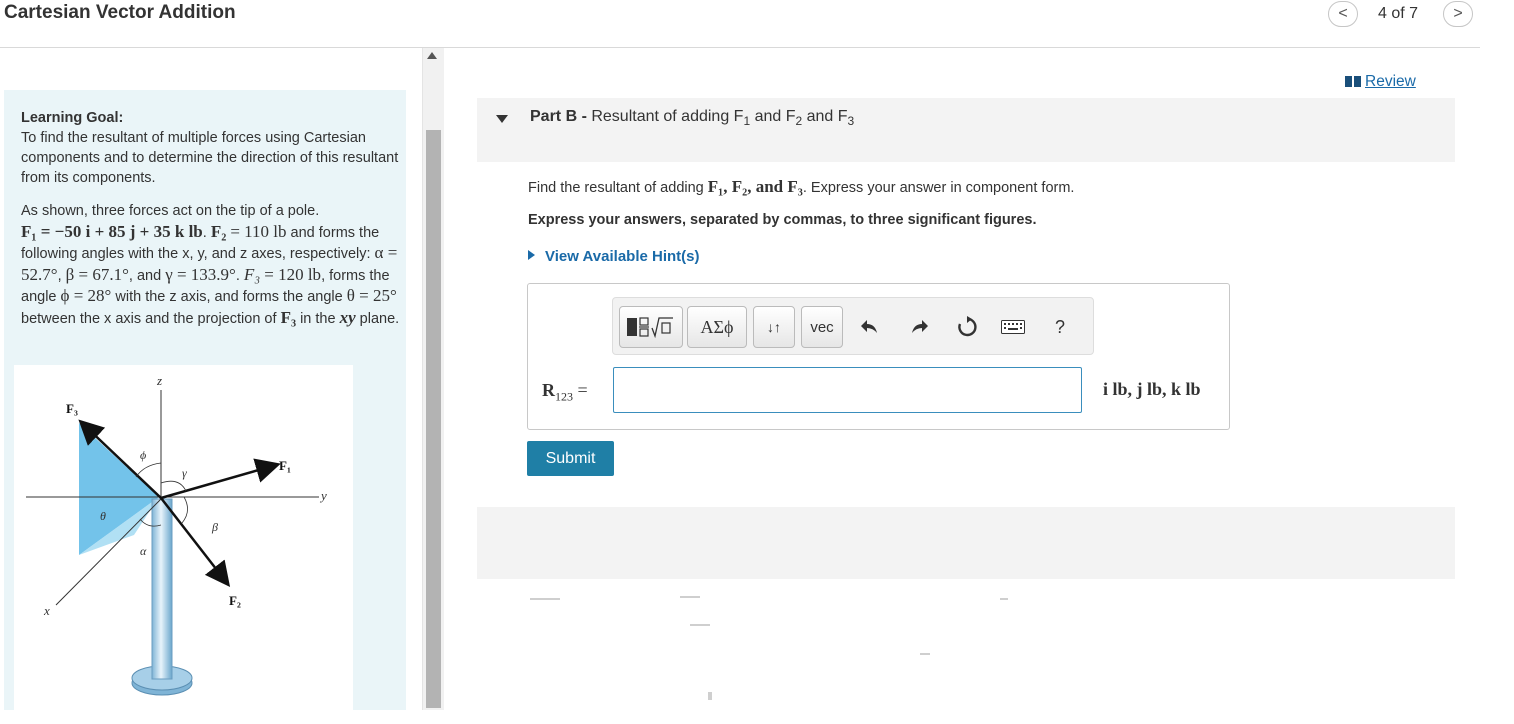  I want to click on x-label: x, so click(46, 610).